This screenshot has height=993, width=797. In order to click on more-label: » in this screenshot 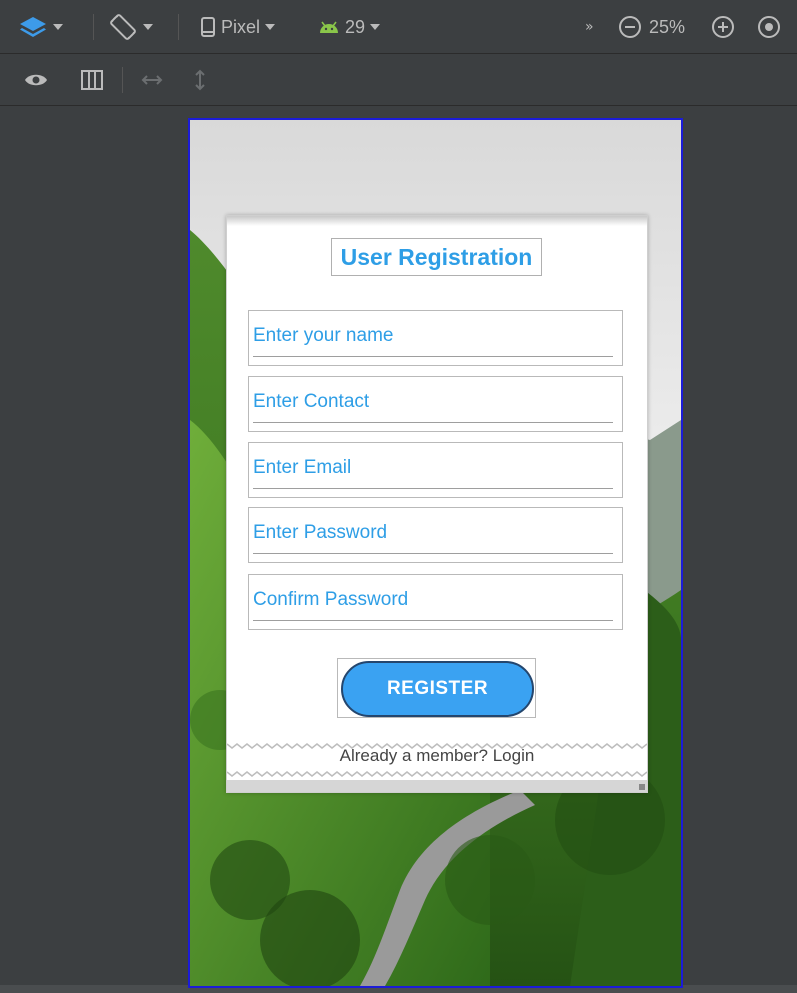, I will do `click(589, 27)`.